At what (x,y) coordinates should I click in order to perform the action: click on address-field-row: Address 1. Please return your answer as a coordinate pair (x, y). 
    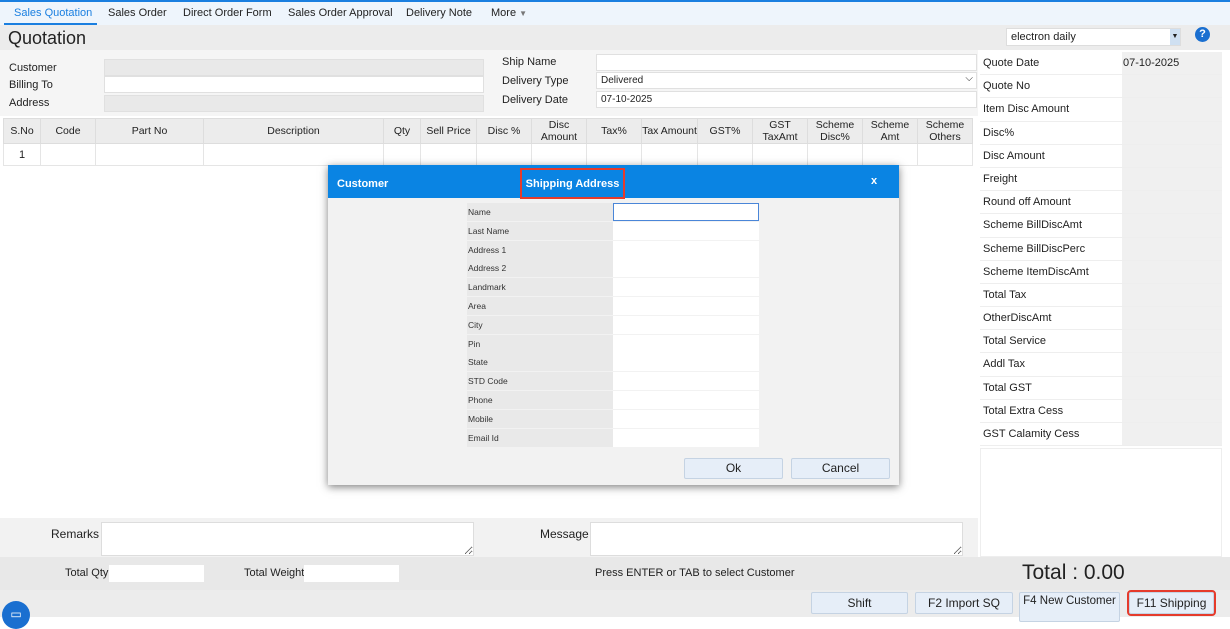
    Looking at the image, I should click on (613, 250).